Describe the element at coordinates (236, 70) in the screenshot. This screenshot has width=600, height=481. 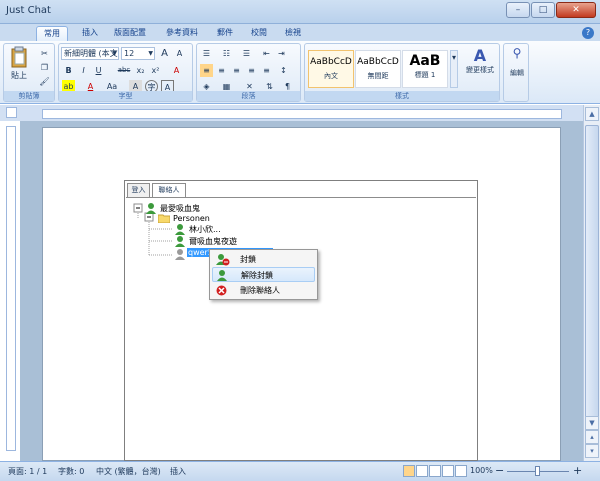
I see `align-right-icon: ≡` at that location.